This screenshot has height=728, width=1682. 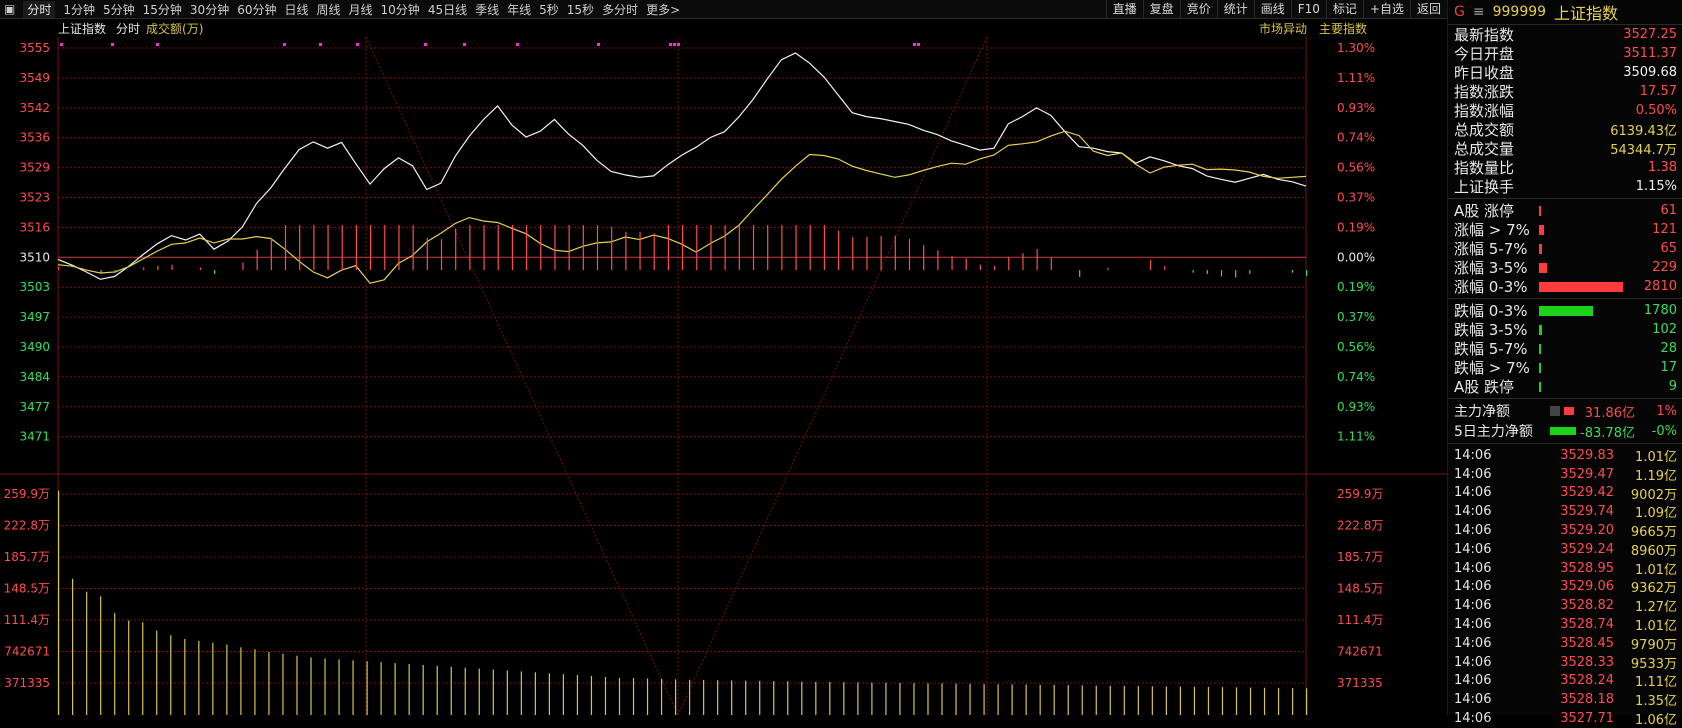 I want to click on stat-row: 指数涨幅 0.50%, so click(x=1565, y=111).